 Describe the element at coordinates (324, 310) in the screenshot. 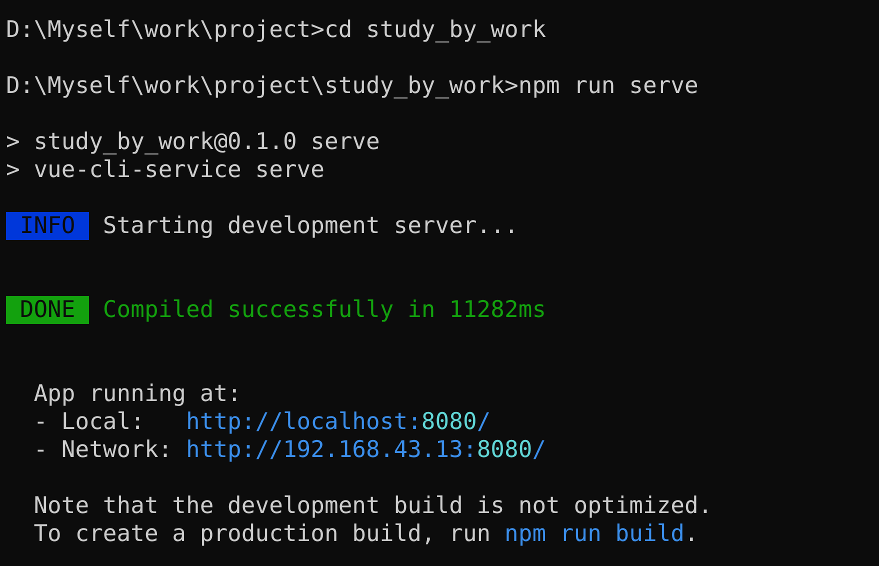

I see `success-message: Compiled successfully in 11282ms` at that location.